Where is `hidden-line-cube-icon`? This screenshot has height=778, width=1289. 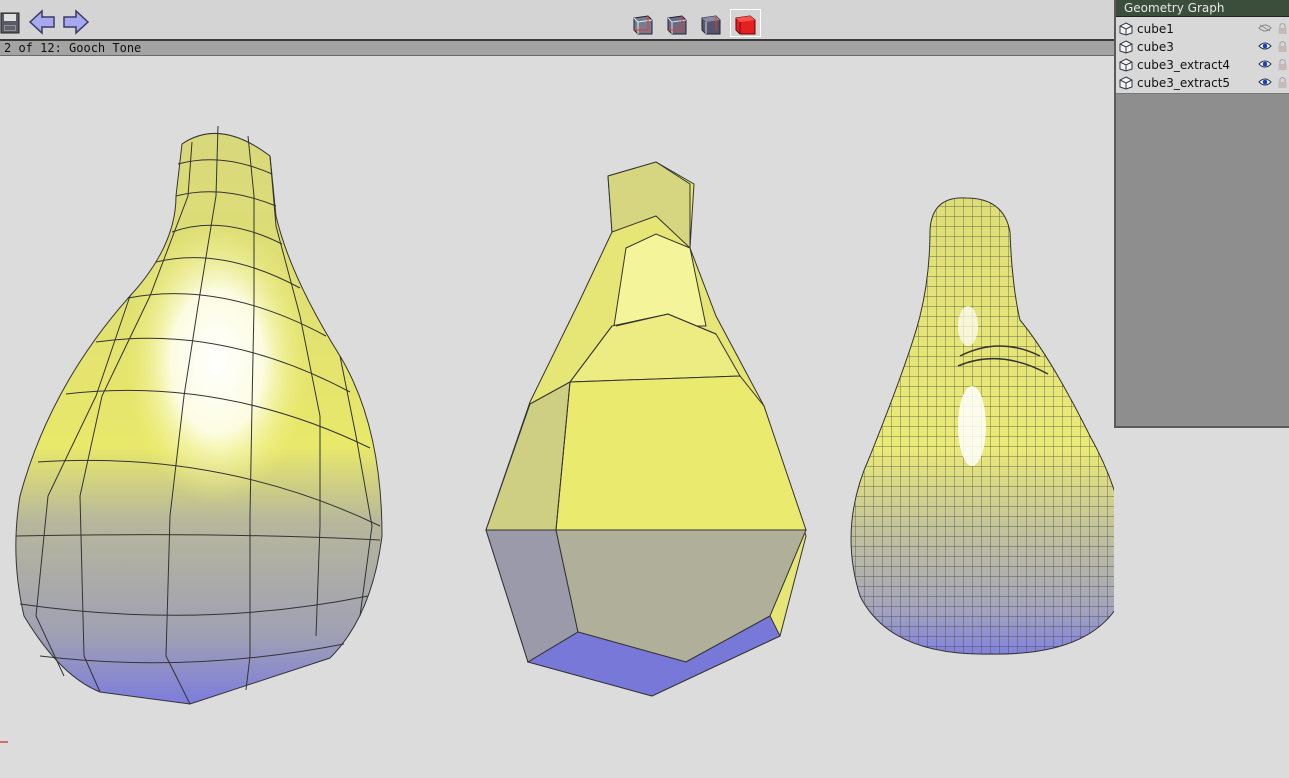 hidden-line-cube-icon is located at coordinates (677, 23).